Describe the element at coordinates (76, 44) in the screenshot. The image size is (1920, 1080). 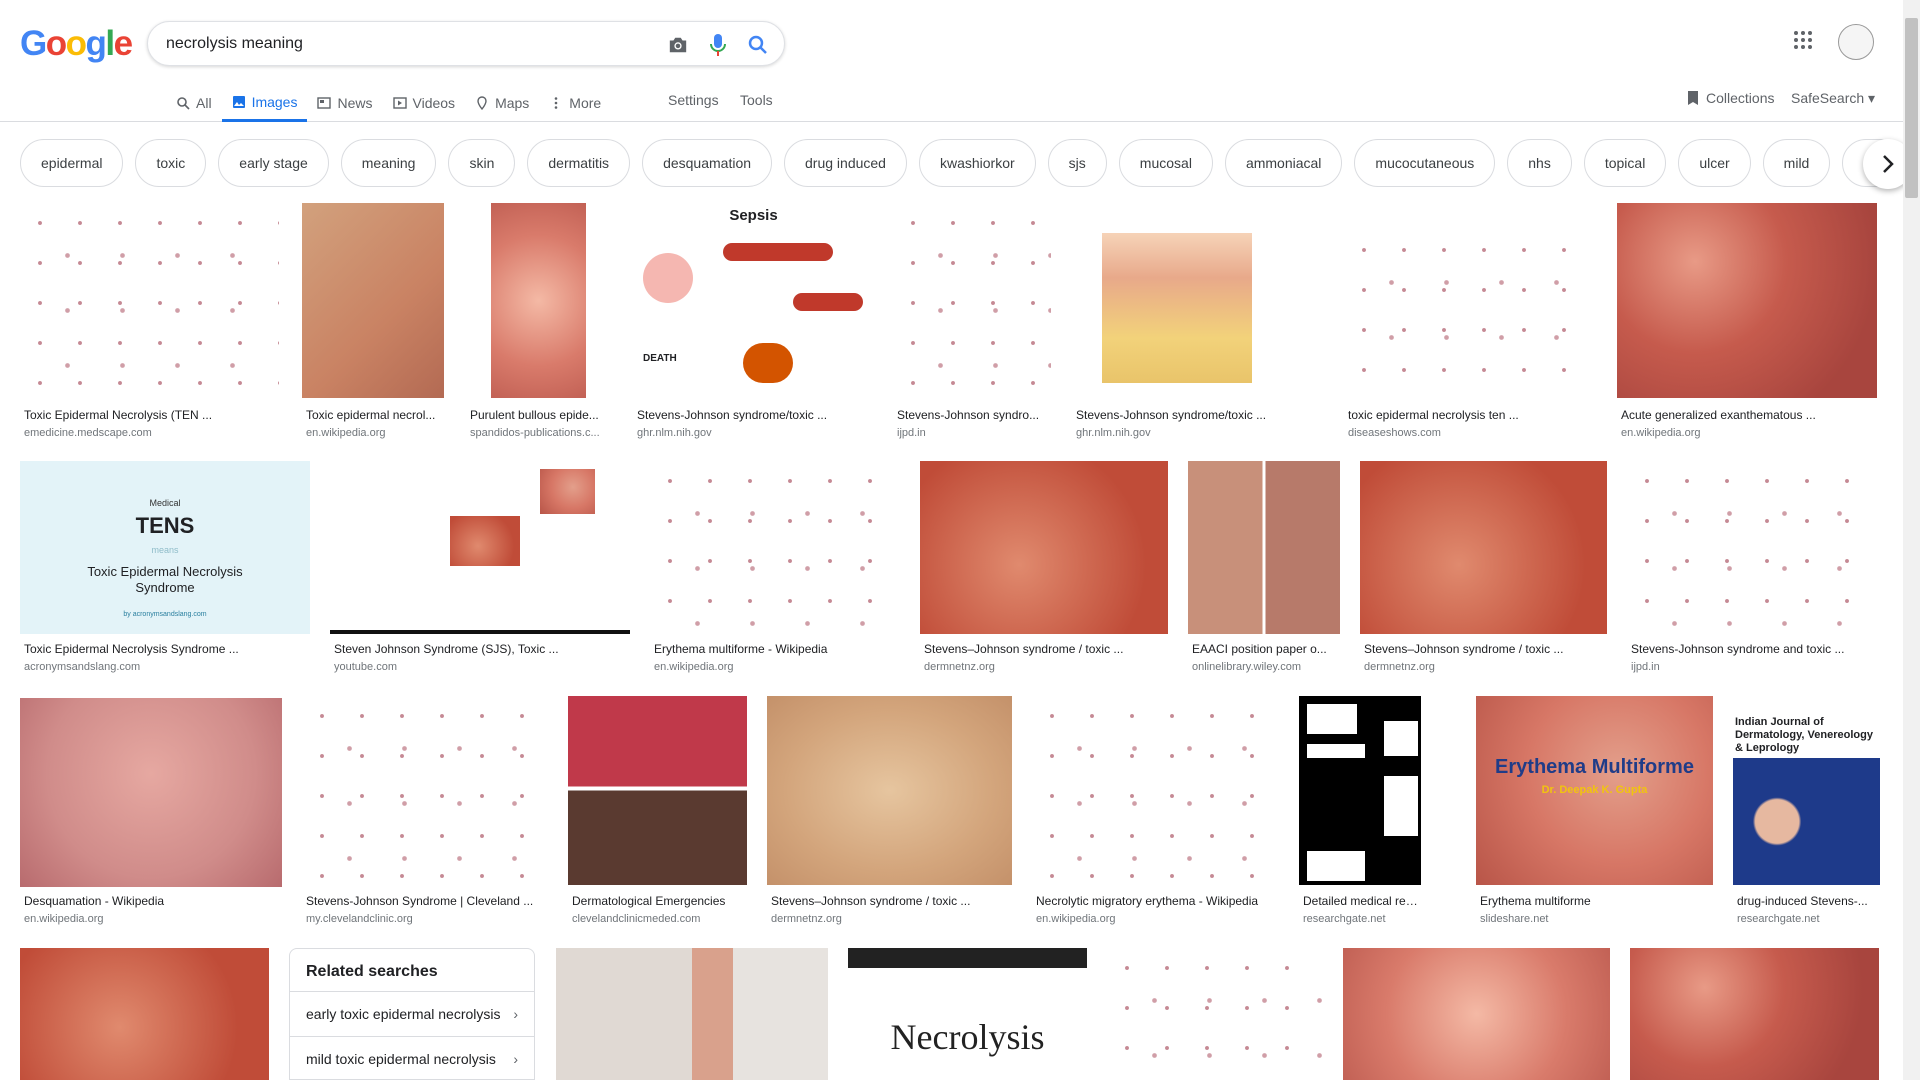
I see `google-logo: Google` at that location.